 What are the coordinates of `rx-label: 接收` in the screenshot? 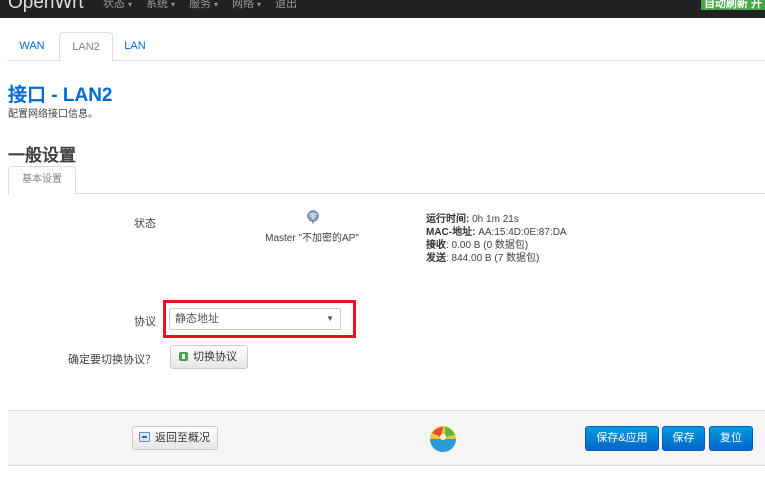 It's located at (436, 245).